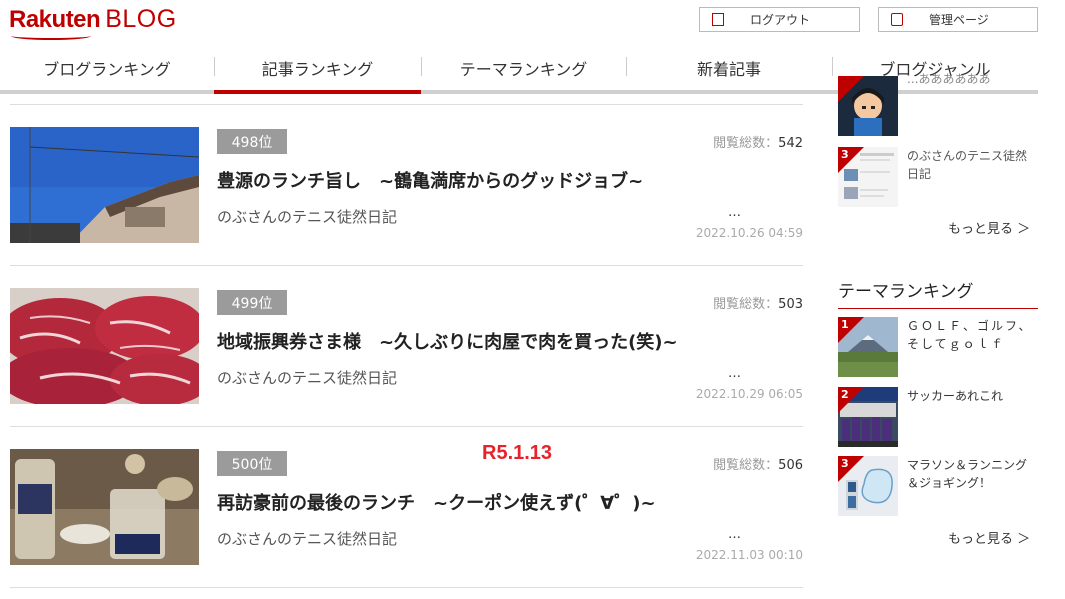 This screenshot has width=1065, height=599. What do you see at coordinates (989, 227) in the screenshot?
I see `more-blog-ranking-link: もっと見る ＞` at bounding box center [989, 227].